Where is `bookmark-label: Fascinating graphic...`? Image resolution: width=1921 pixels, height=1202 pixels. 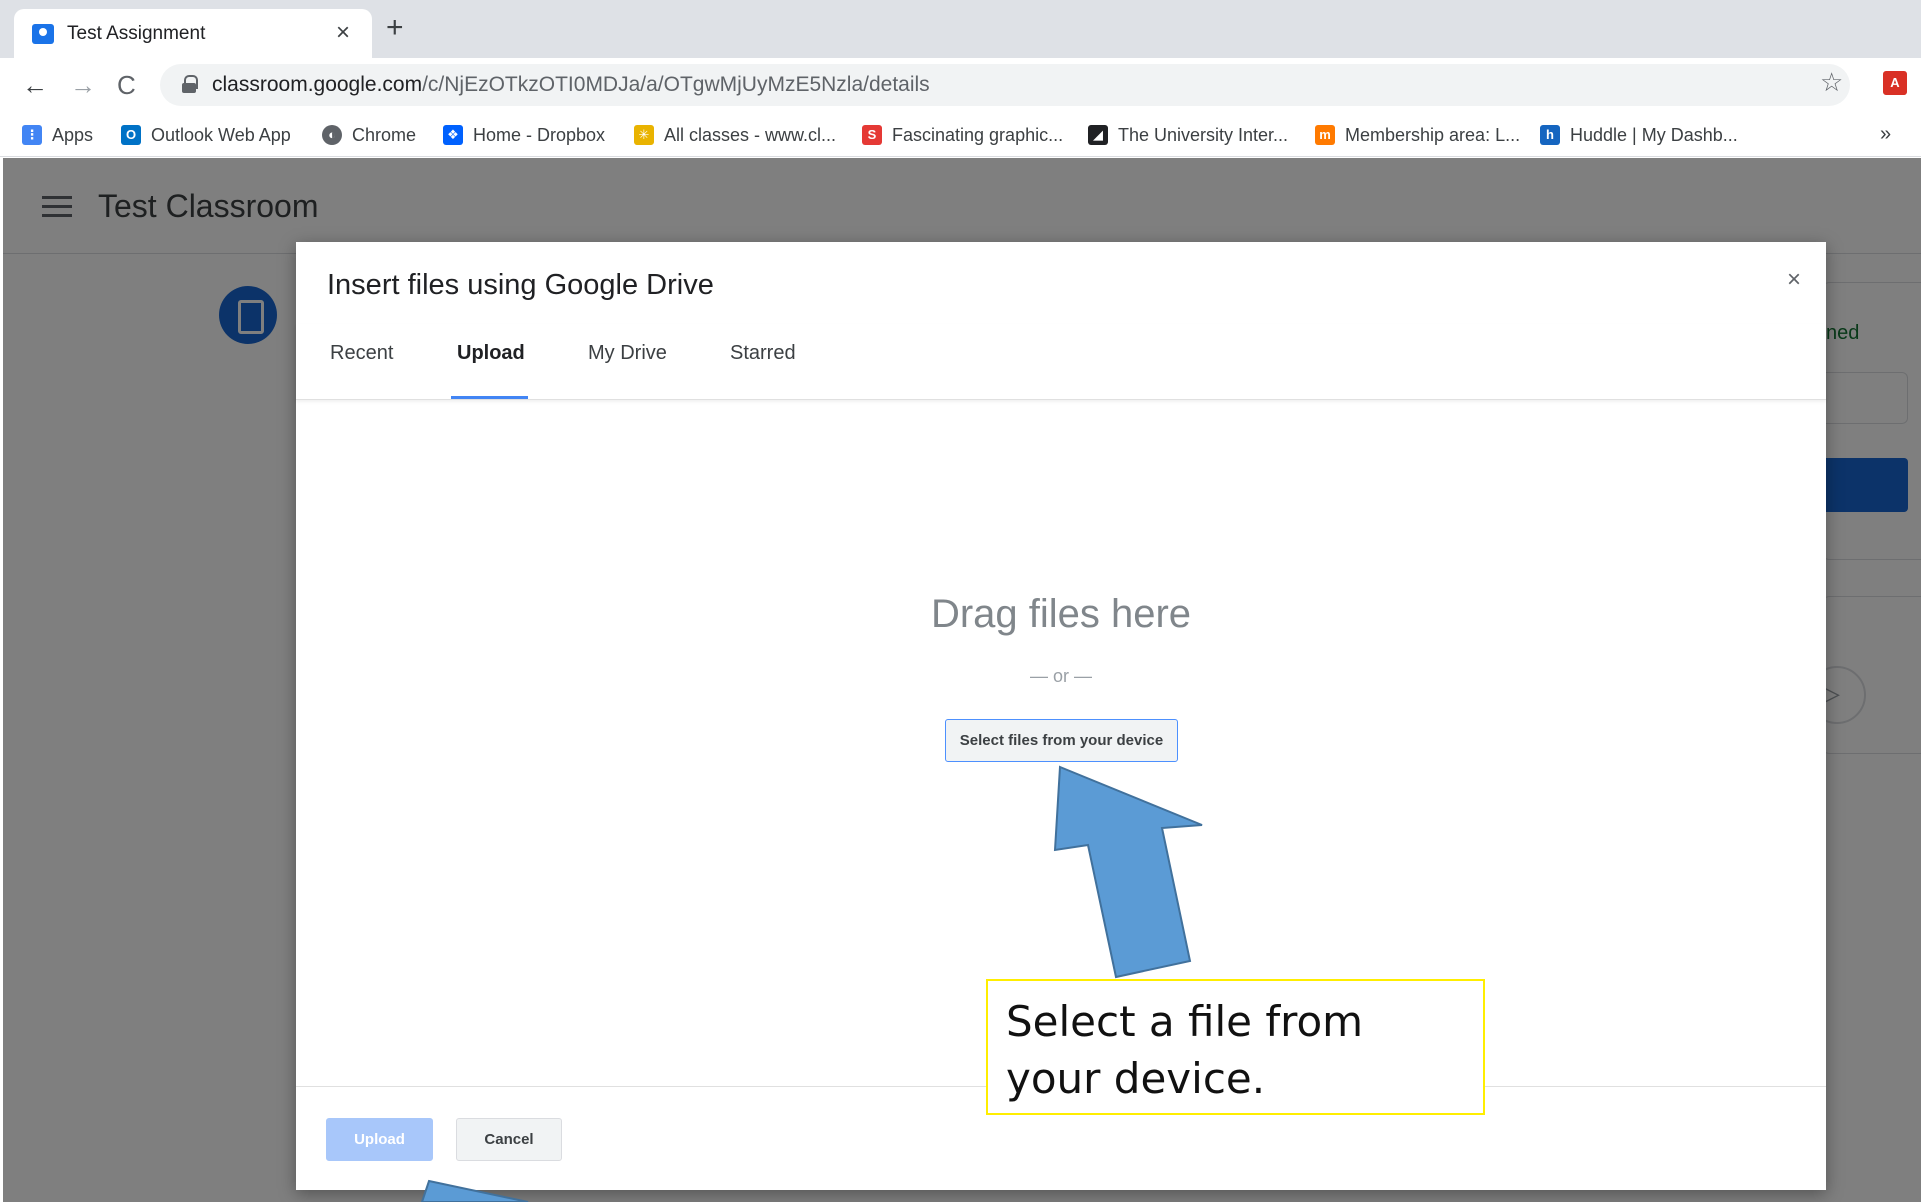 bookmark-label: Fascinating graphic... is located at coordinates (978, 134).